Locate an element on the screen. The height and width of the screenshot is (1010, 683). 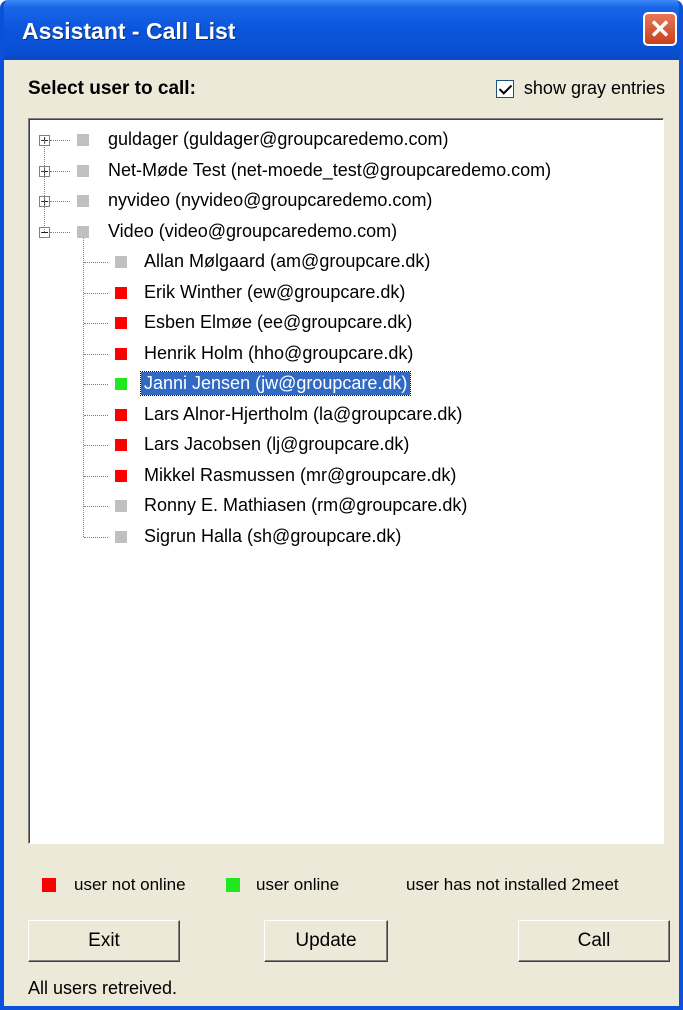
close-button: ✕ is located at coordinates (660, 29).